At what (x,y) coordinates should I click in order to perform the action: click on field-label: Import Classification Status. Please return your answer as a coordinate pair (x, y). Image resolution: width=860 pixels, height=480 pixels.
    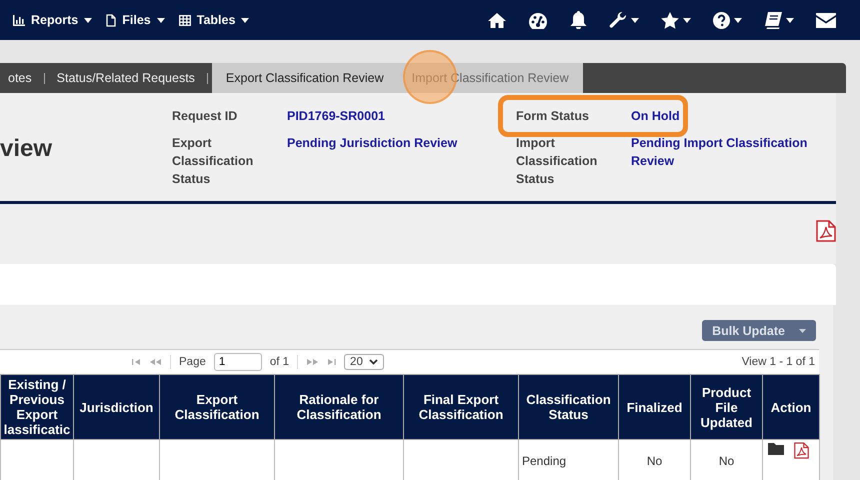
    Looking at the image, I should click on (557, 161).